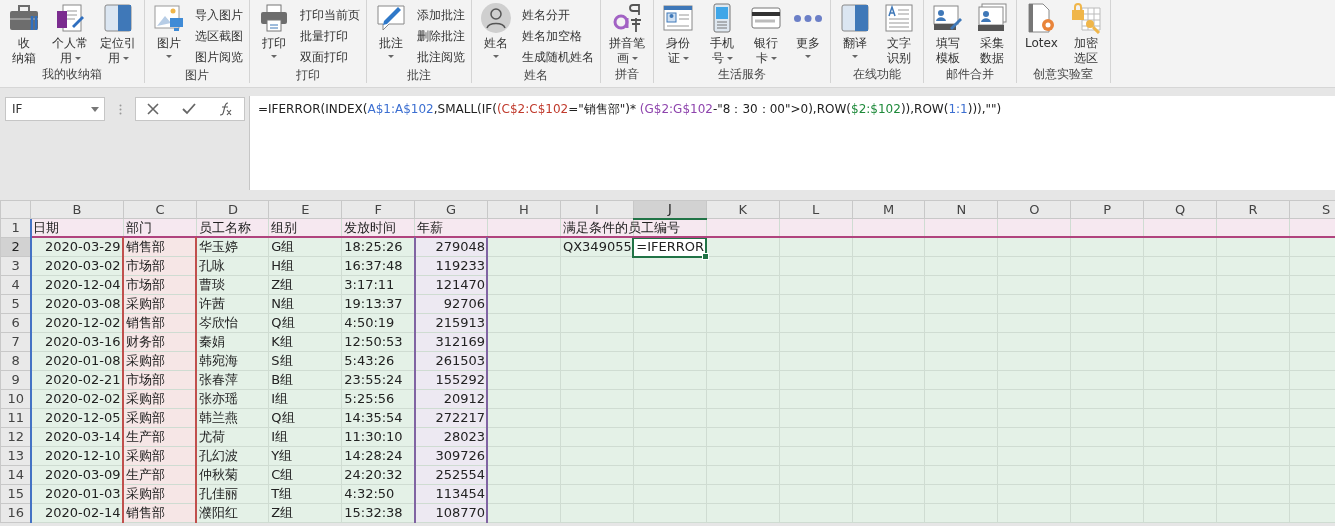 This screenshot has height=526, width=1335. Describe the element at coordinates (992, 34) in the screenshot. I see `ribbon-button: 采集 数据` at that location.